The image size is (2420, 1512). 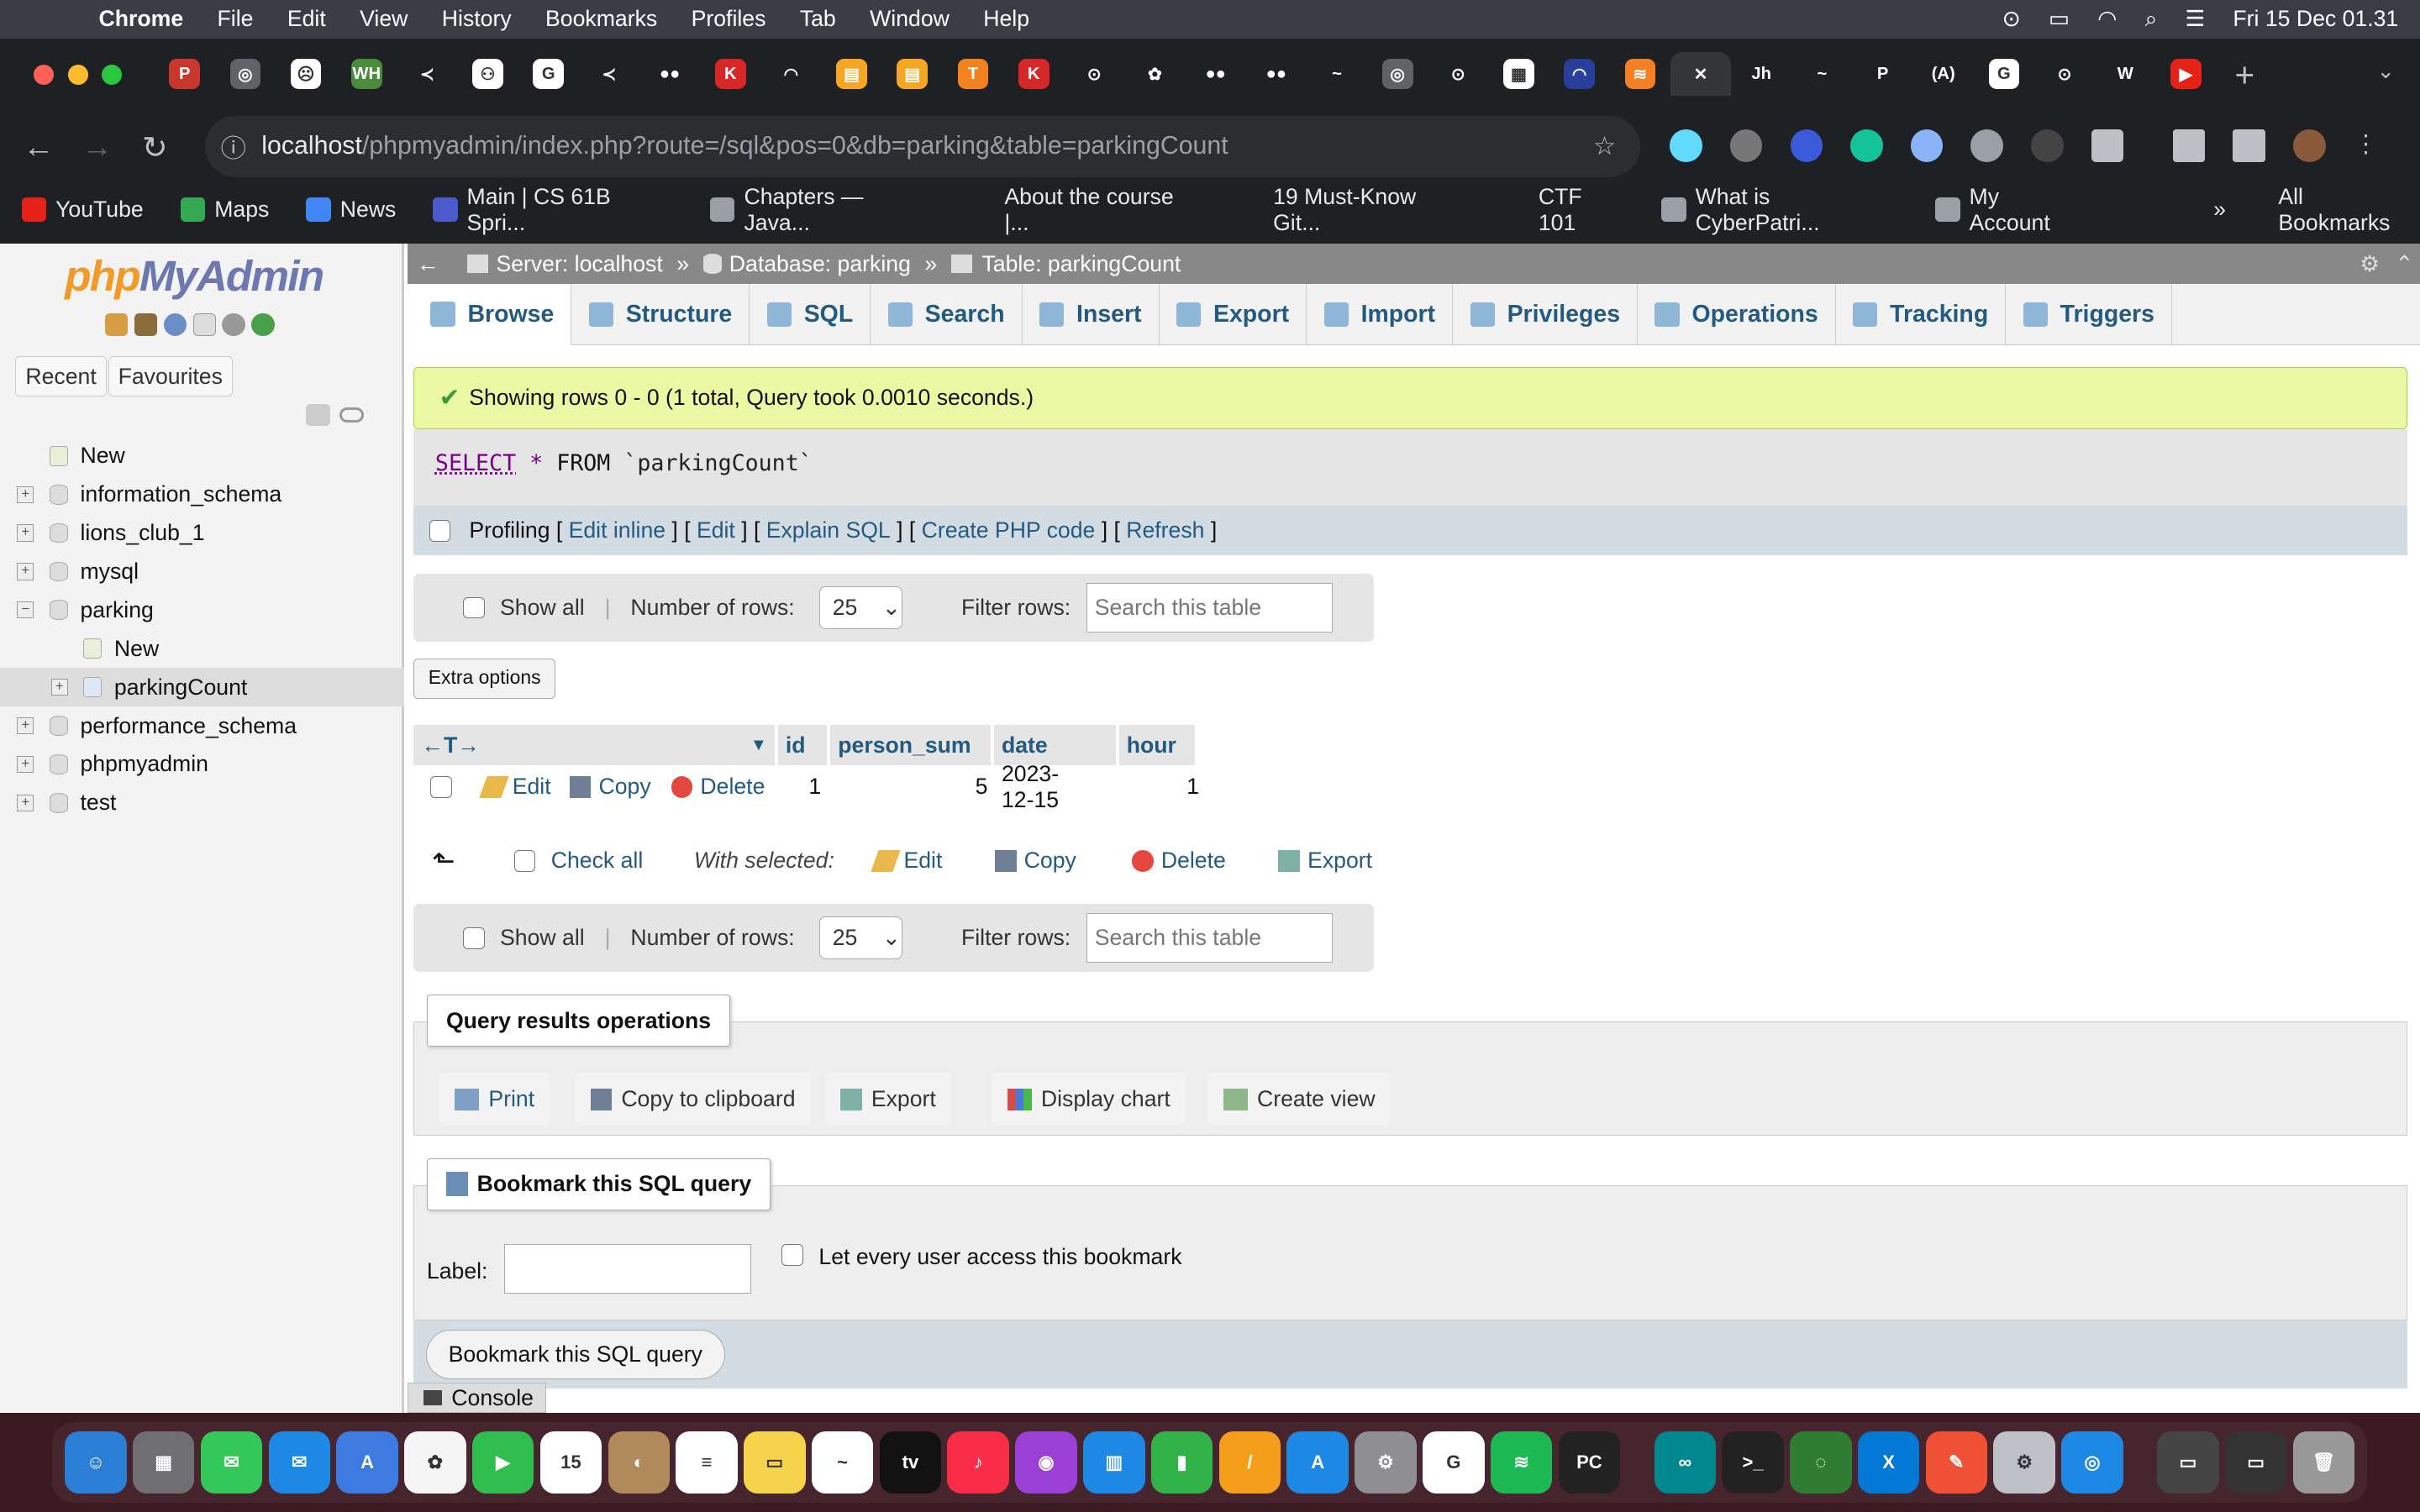 What do you see at coordinates (233, 324) in the screenshot?
I see `settings-gear-icon` at bounding box center [233, 324].